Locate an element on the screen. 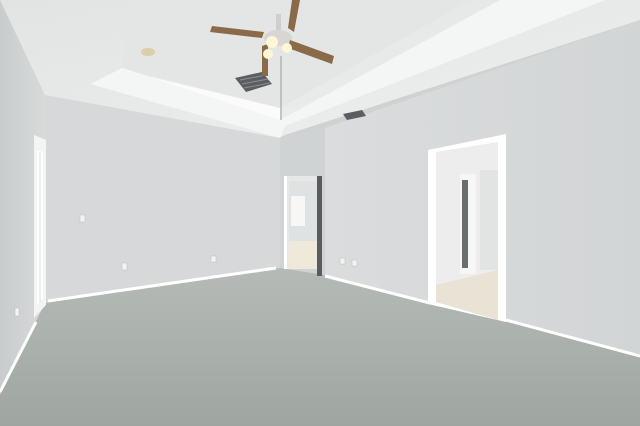 This screenshot has width=640, height=426. distant-window is located at coordinates (298, 211).